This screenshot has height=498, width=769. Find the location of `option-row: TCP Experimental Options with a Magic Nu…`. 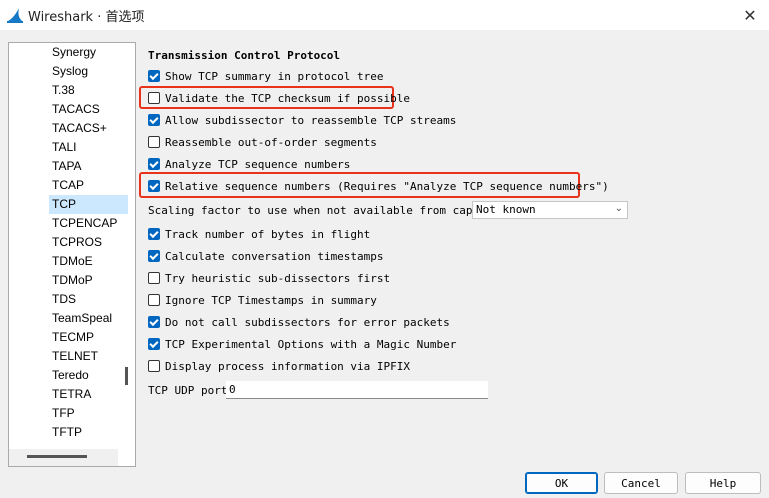

option-row: TCP Experimental Options with a Magic Nu… is located at coordinates (302, 344).